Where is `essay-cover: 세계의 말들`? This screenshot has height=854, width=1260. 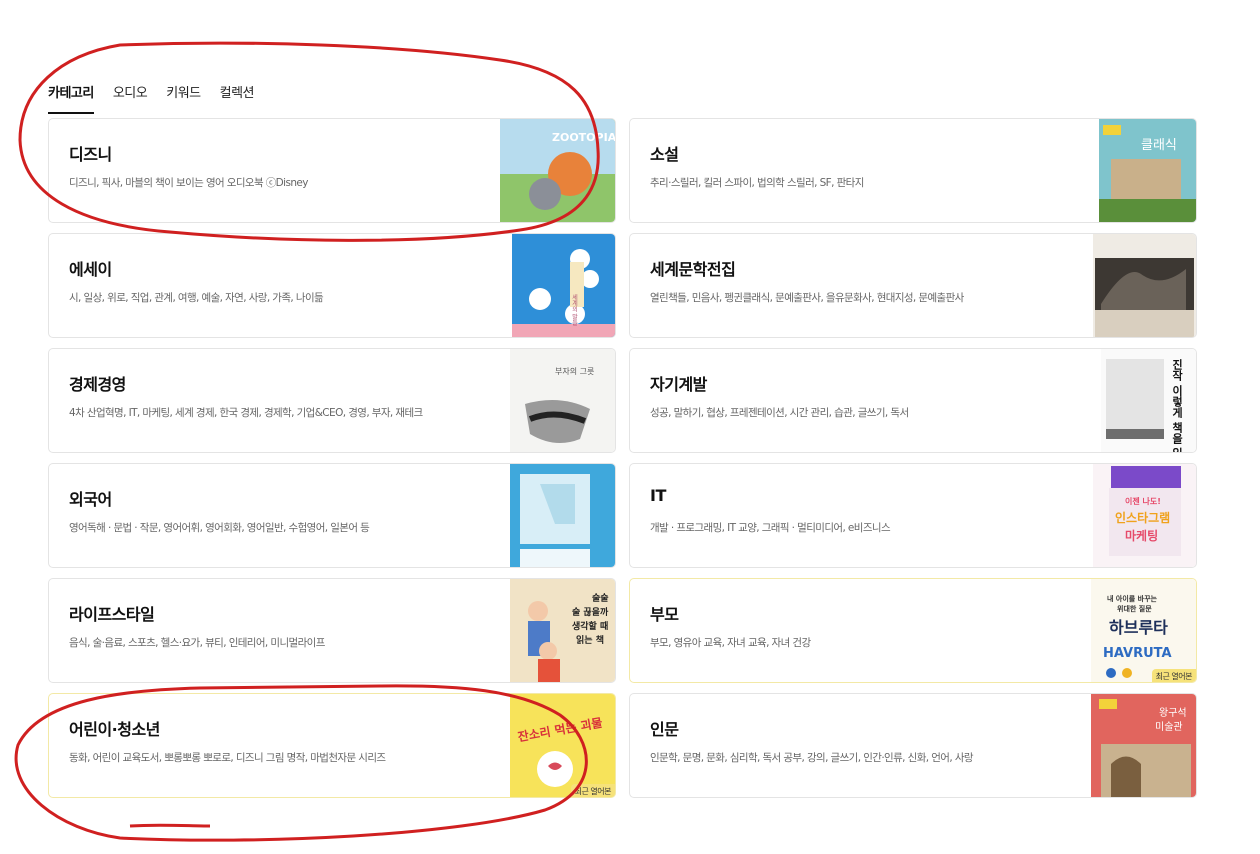 essay-cover: 세계의 말들 is located at coordinates (557, 285).